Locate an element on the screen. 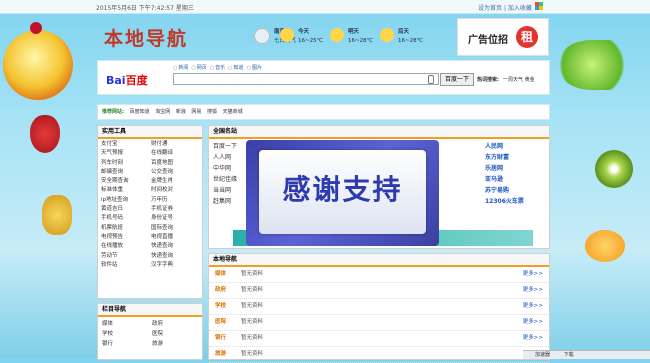 The image size is (650, 363). microphone-icon is located at coordinates (431, 79).